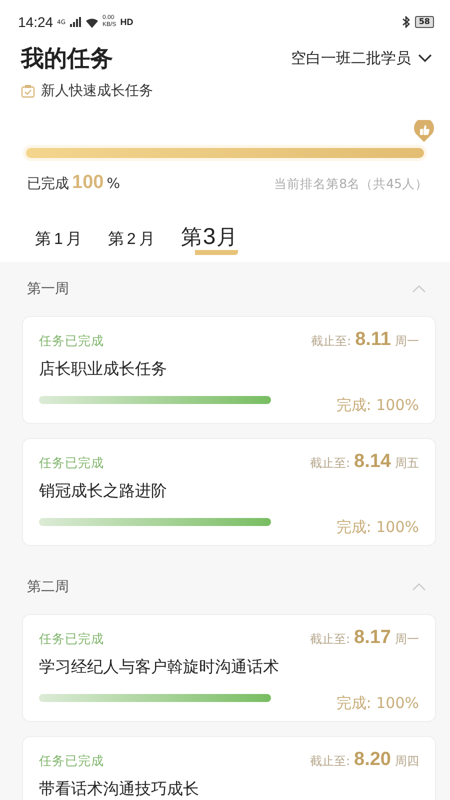  What do you see at coordinates (159, 667) in the screenshot?
I see `task-title: 学习经纪人与客户斡旋时沟通话术` at bounding box center [159, 667].